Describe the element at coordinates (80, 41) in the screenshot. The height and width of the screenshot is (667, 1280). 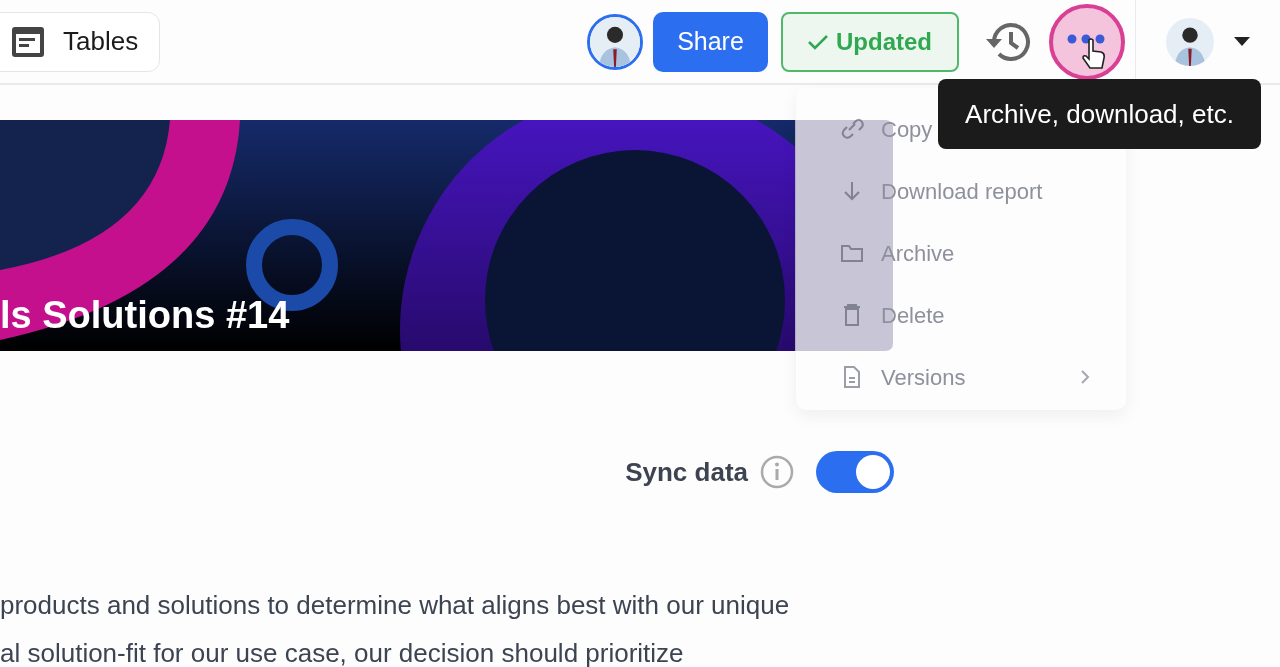
I see `tables-button: Tables` at that location.